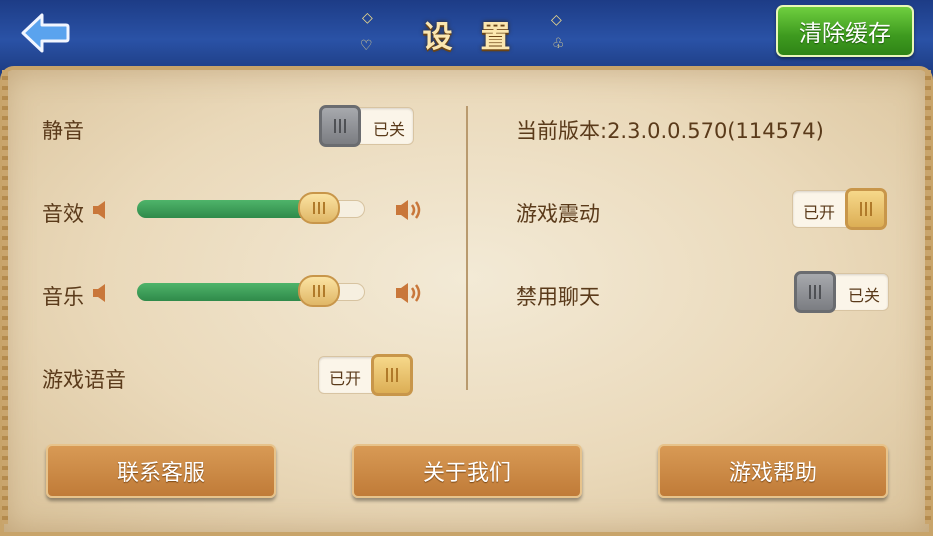  What do you see at coordinates (819, 212) in the screenshot?
I see `vibration-state: 已开` at bounding box center [819, 212].